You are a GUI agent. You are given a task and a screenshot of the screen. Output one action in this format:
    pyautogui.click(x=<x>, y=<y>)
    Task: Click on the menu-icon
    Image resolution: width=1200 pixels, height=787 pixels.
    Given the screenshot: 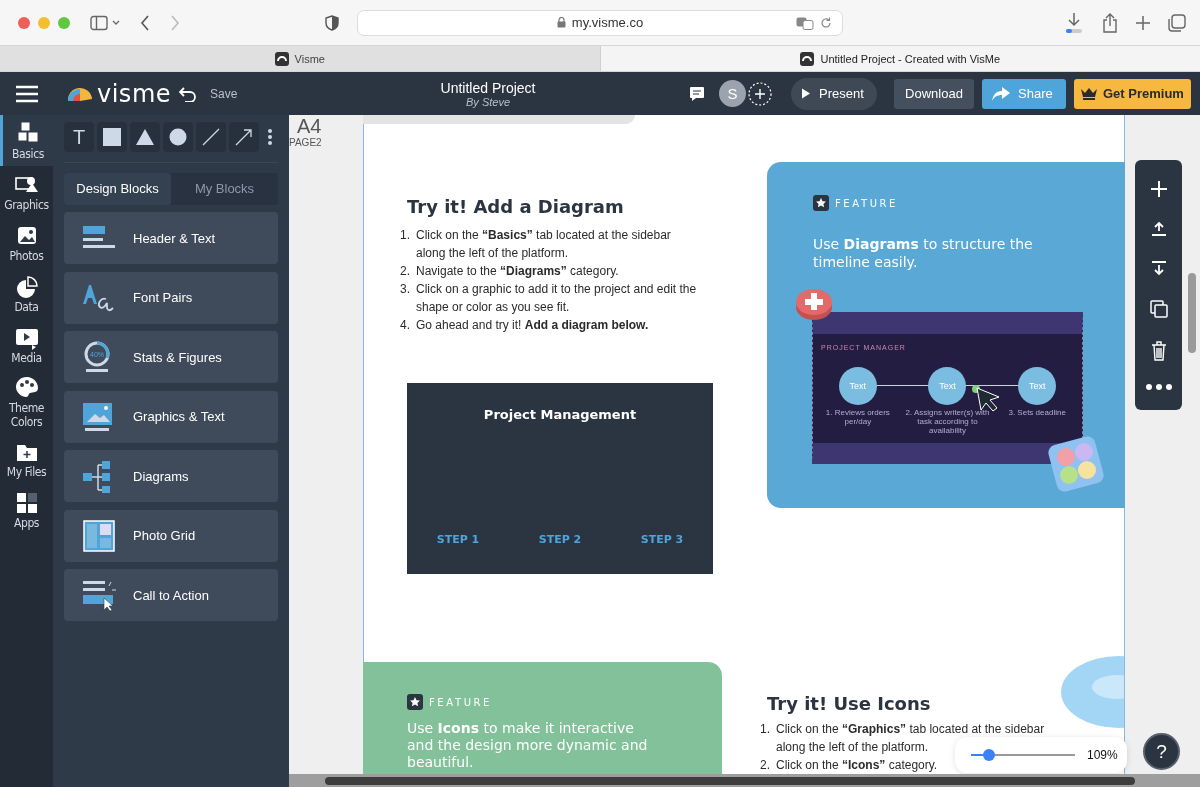 What is the action you would take?
    pyautogui.click(x=27, y=93)
    